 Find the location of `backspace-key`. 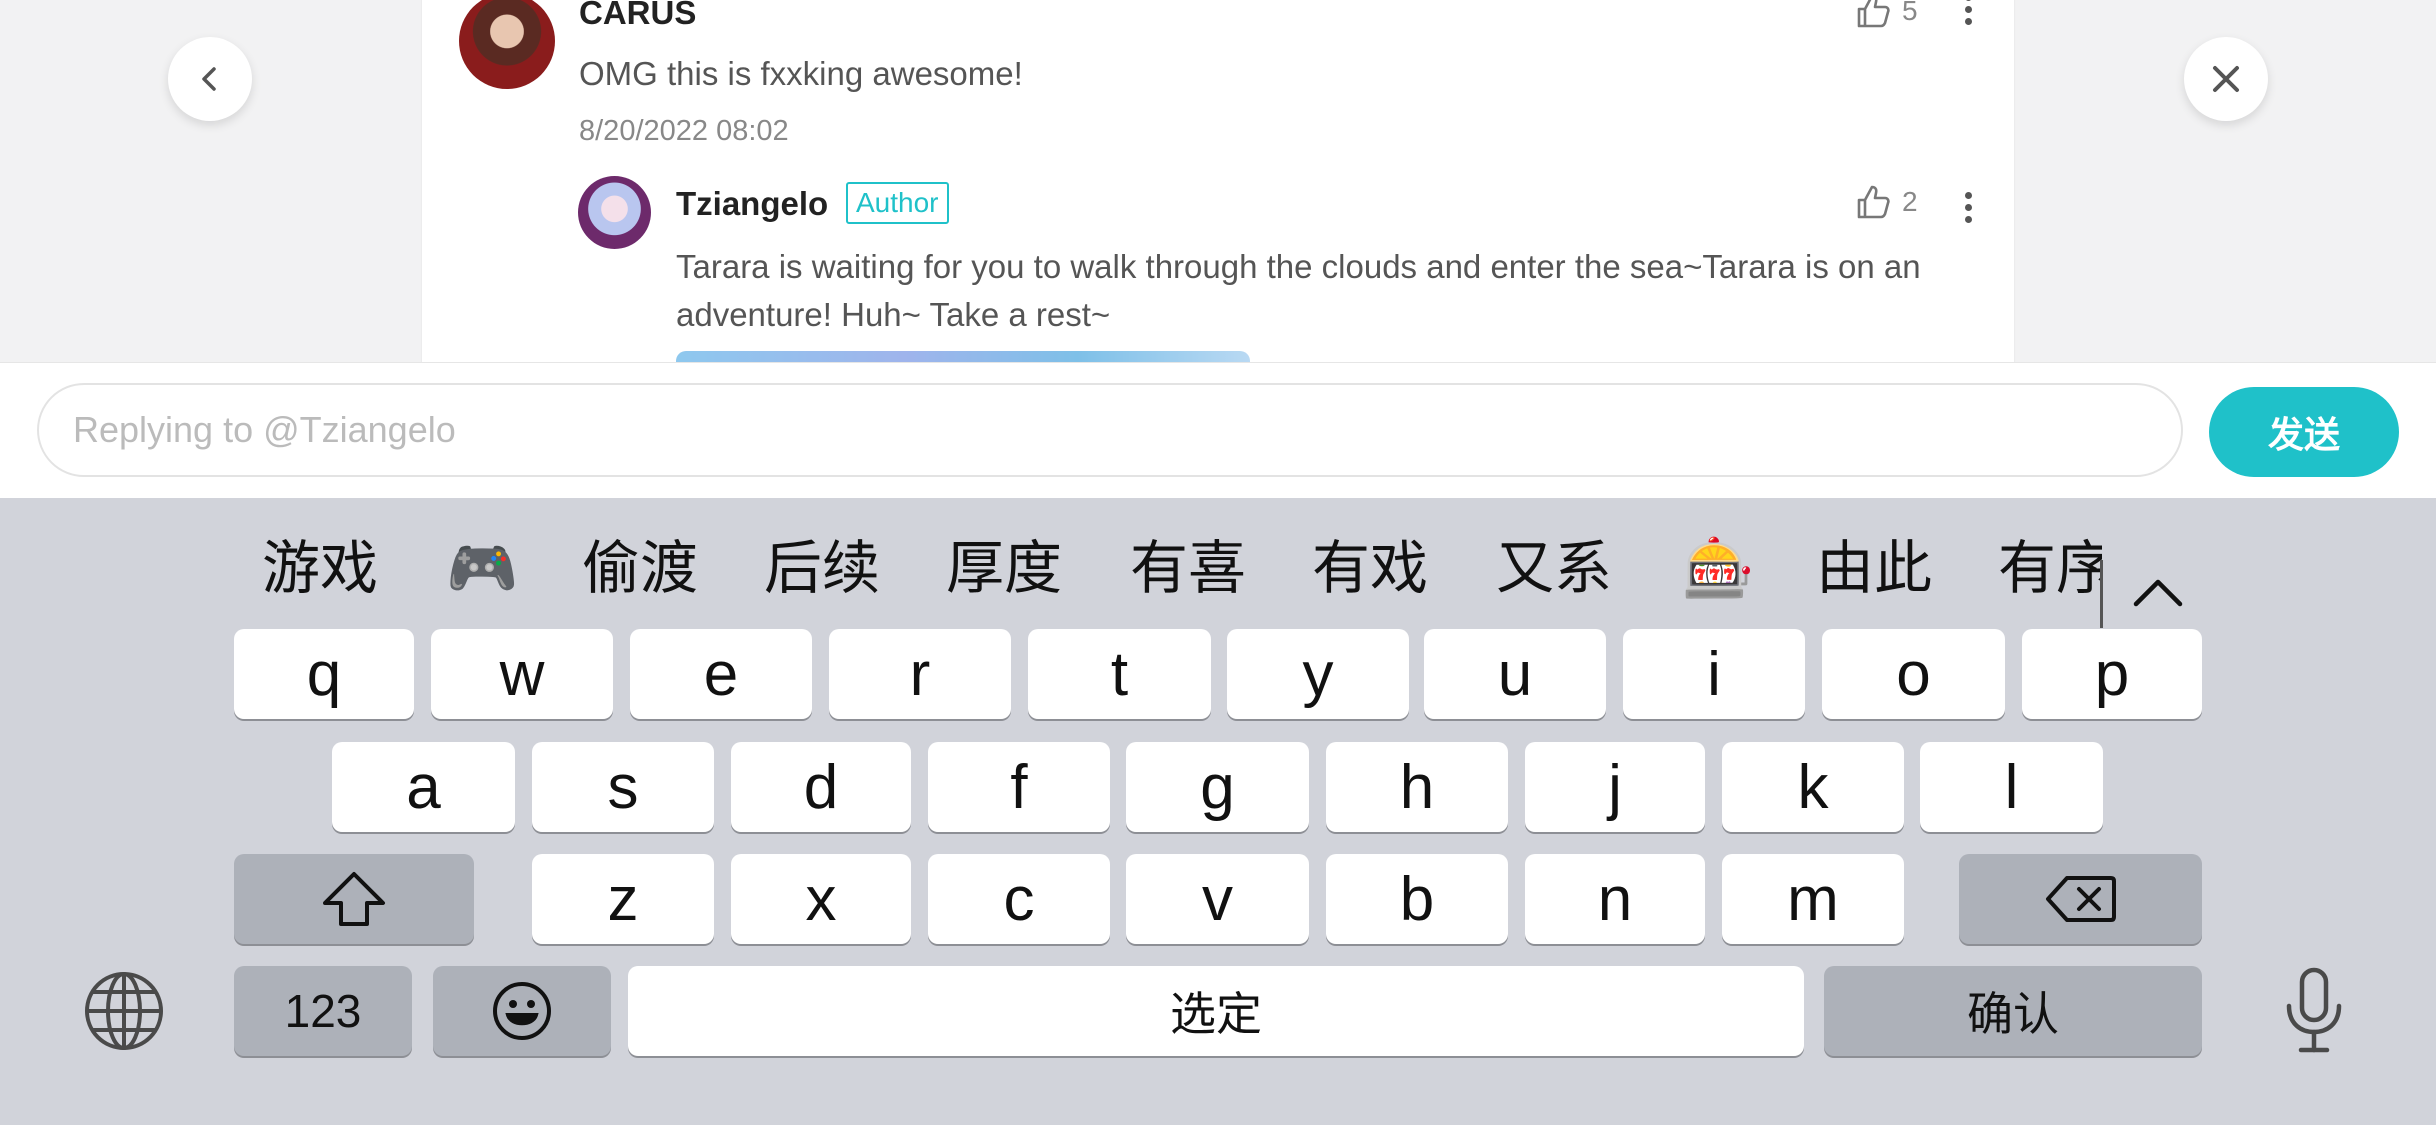

backspace-key is located at coordinates (2080, 899).